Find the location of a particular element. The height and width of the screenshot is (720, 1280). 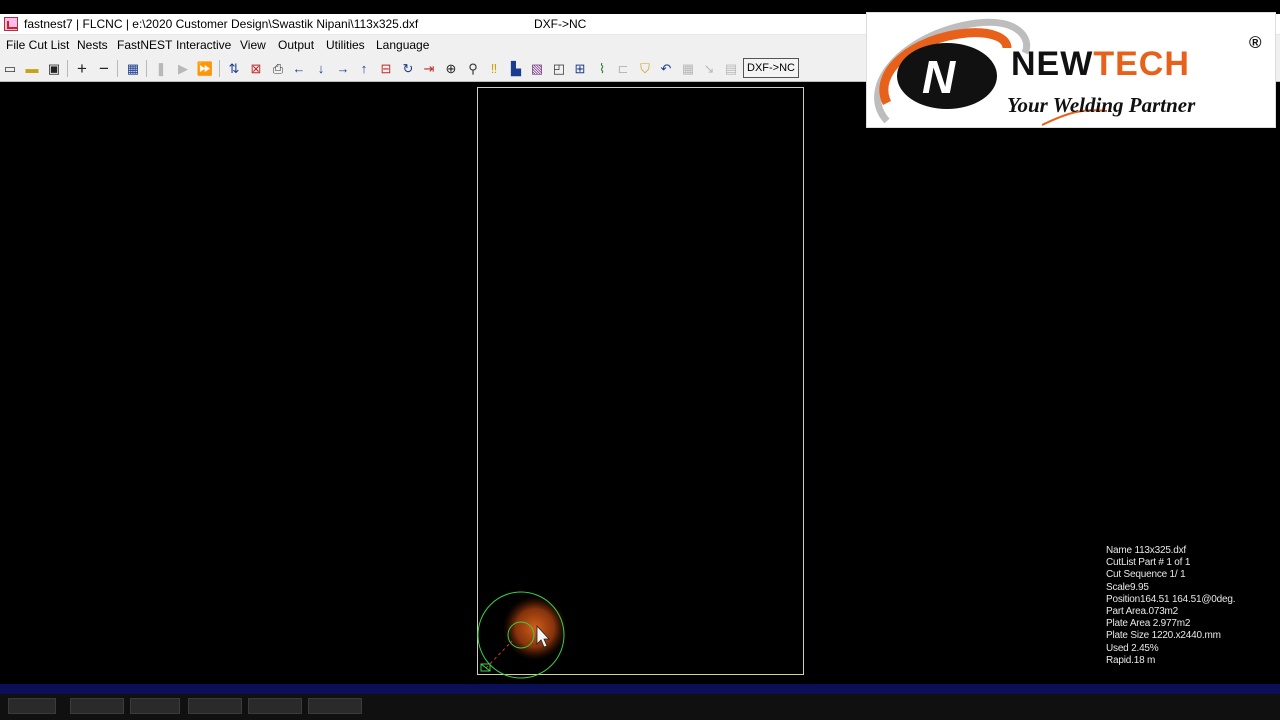

status-cutlist-part: CutList Part # 1 of 1 is located at coordinates (1148, 563).